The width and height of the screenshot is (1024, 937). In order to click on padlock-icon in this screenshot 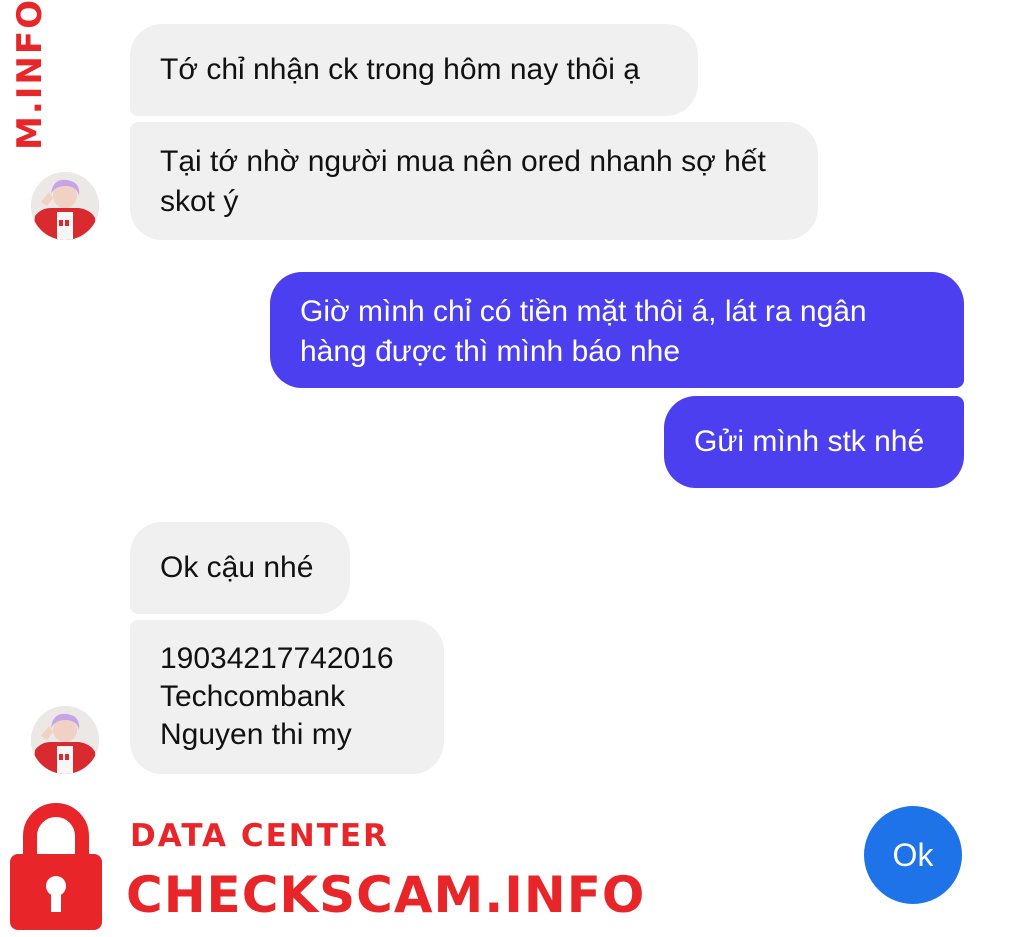, I will do `click(56, 868)`.